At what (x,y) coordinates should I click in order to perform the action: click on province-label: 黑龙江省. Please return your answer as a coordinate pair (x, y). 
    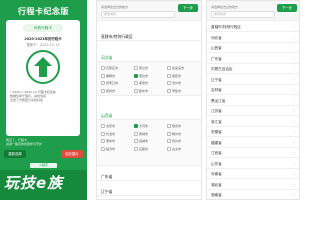
    Looking at the image, I should click on (218, 100).